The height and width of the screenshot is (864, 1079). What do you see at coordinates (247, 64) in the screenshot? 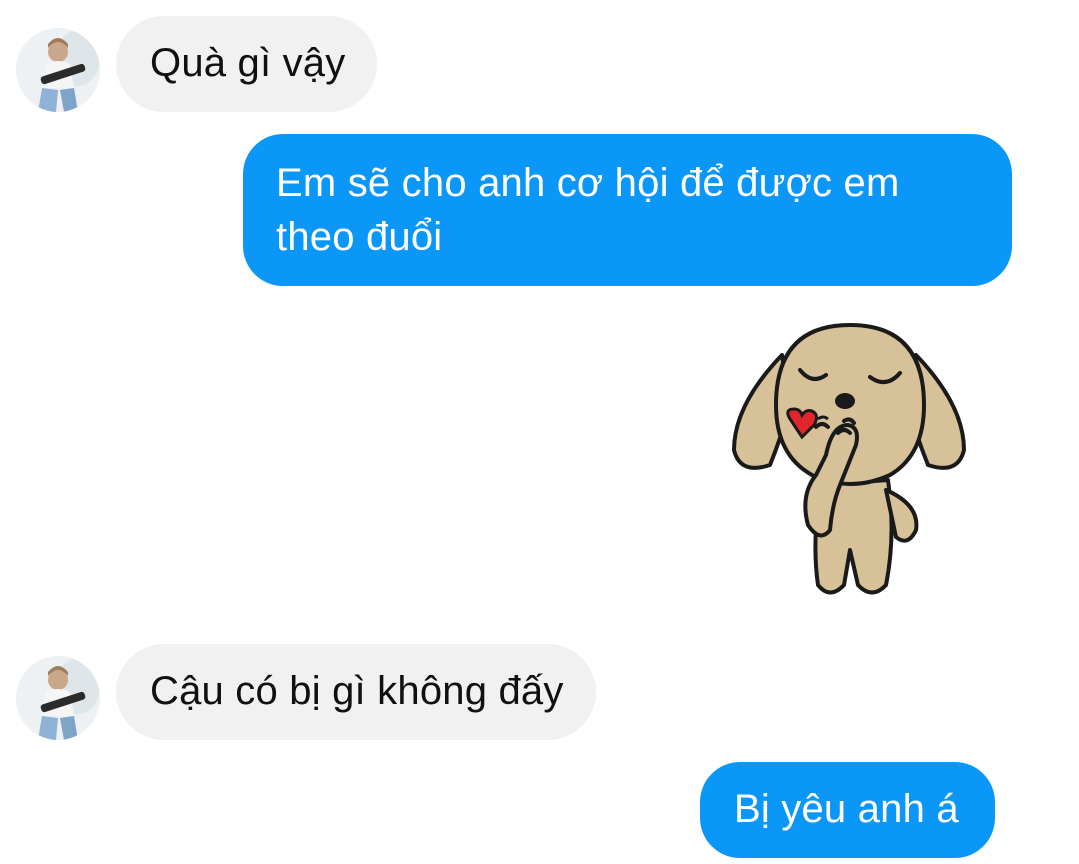
I see `incoming-message: Quà gì vậy` at bounding box center [247, 64].